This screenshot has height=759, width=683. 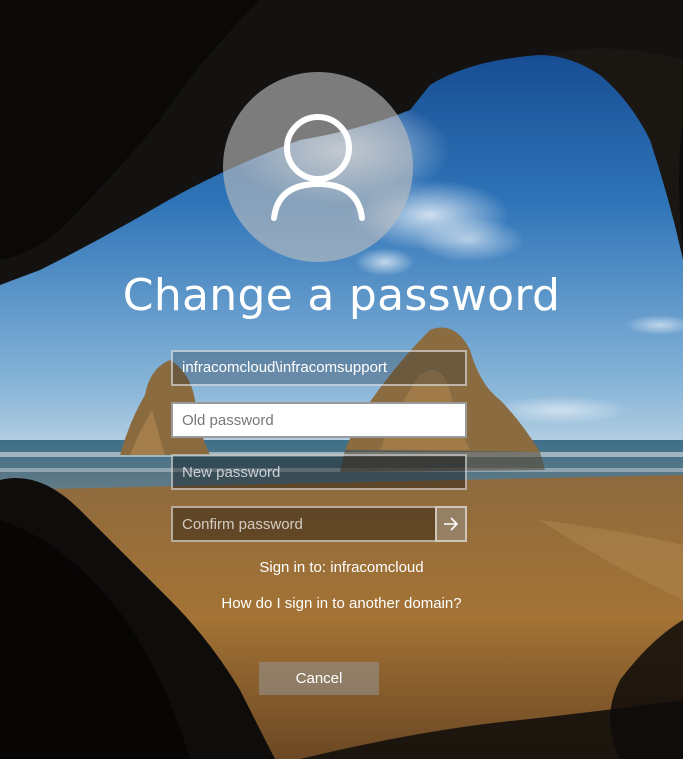 I want to click on username-display: infracomcloud\infracomsupport, so click(x=319, y=368).